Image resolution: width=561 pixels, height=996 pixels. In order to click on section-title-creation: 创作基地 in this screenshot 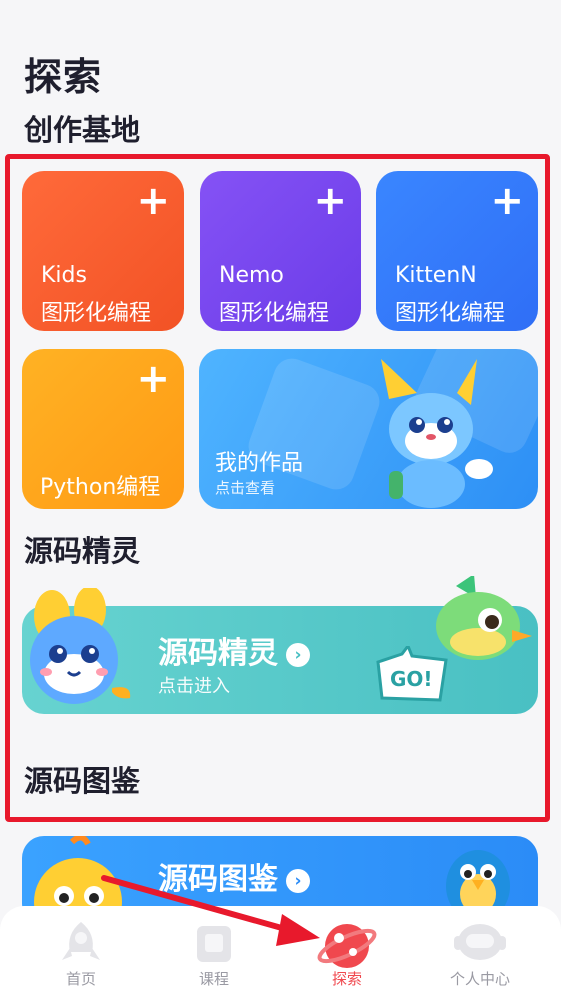, I will do `click(82, 130)`.